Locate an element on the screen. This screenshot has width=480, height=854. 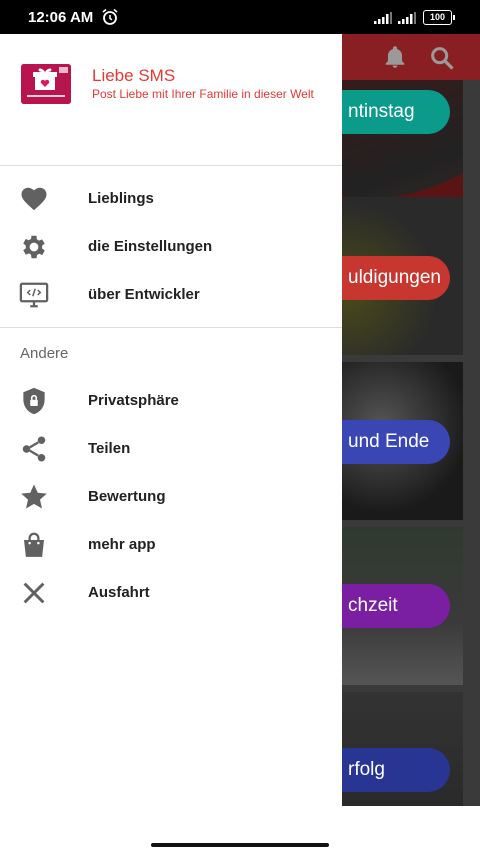
menu-item-label: Ausfahrt is located at coordinates (119, 592).